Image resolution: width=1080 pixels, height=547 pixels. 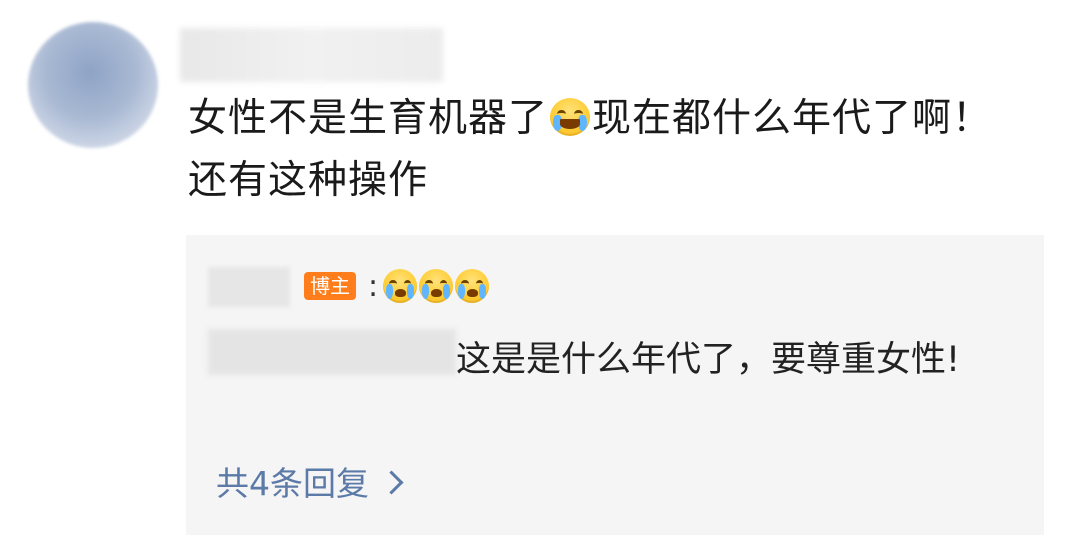 What do you see at coordinates (330, 286) in the screenshot?
I see `author-badge: 博主` at bounding box center [330, 286].